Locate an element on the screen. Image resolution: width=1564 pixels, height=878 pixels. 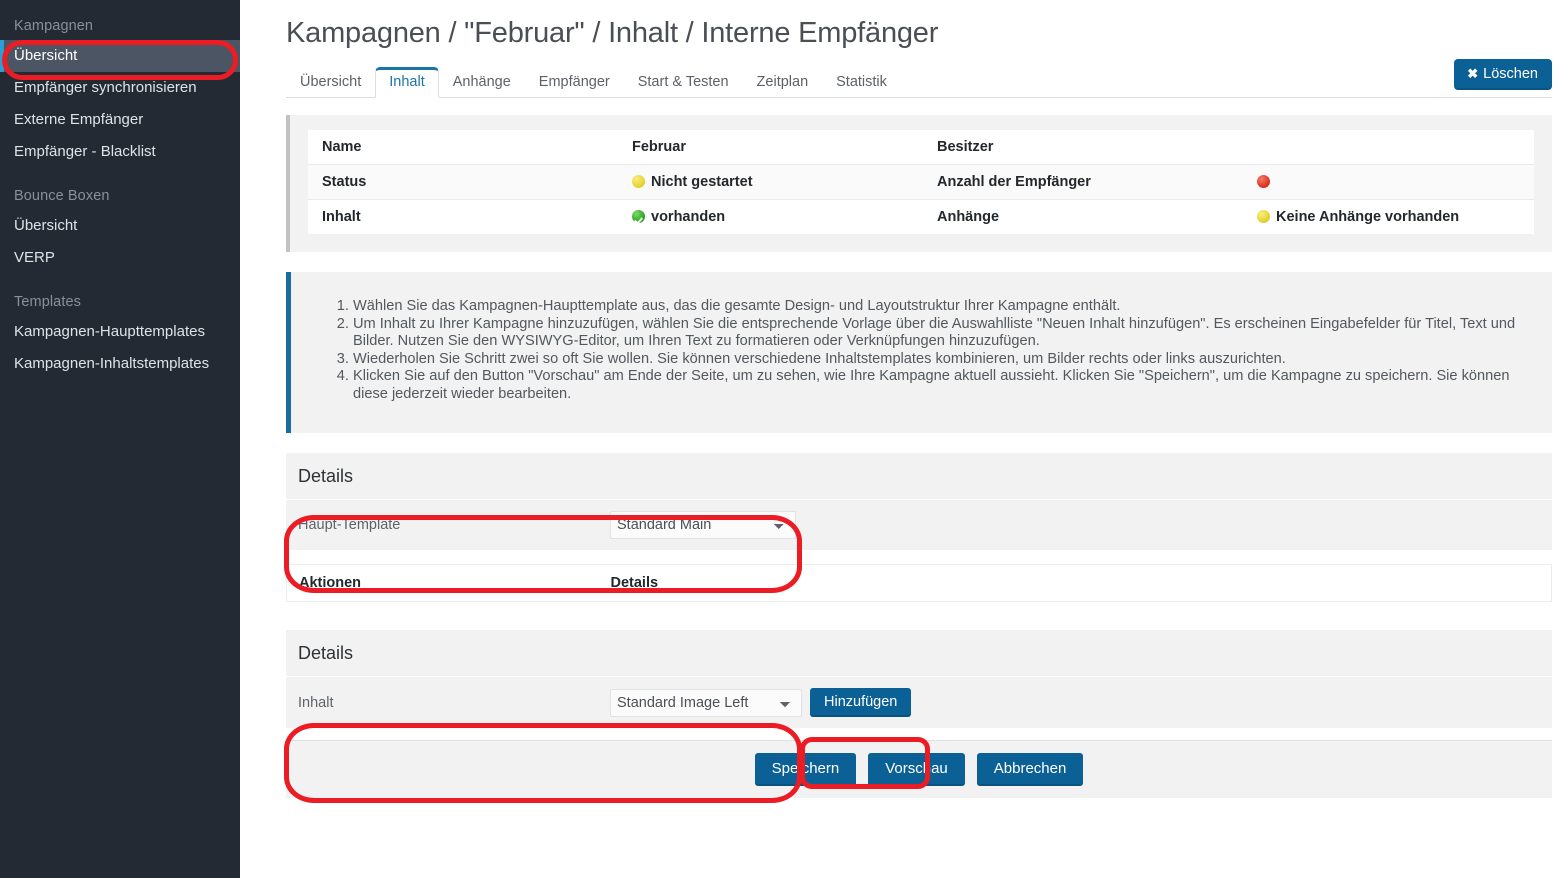
sidebar-item-label: Kampagnen-Inhaltstemplates is located at coordinates (112, 363).